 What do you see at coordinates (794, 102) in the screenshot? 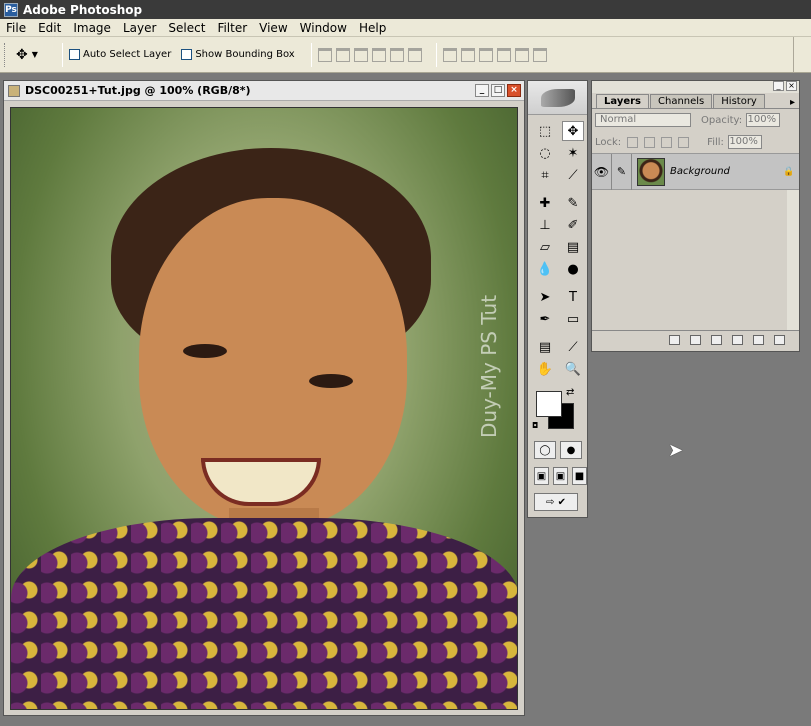
I see `panel-menu-arrow-icon: ▸` at bounding box center [794, 102].